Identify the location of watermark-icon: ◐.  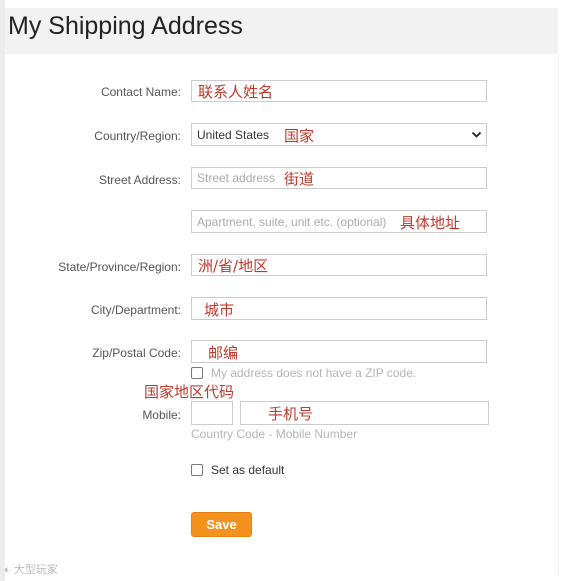
(9, 570).